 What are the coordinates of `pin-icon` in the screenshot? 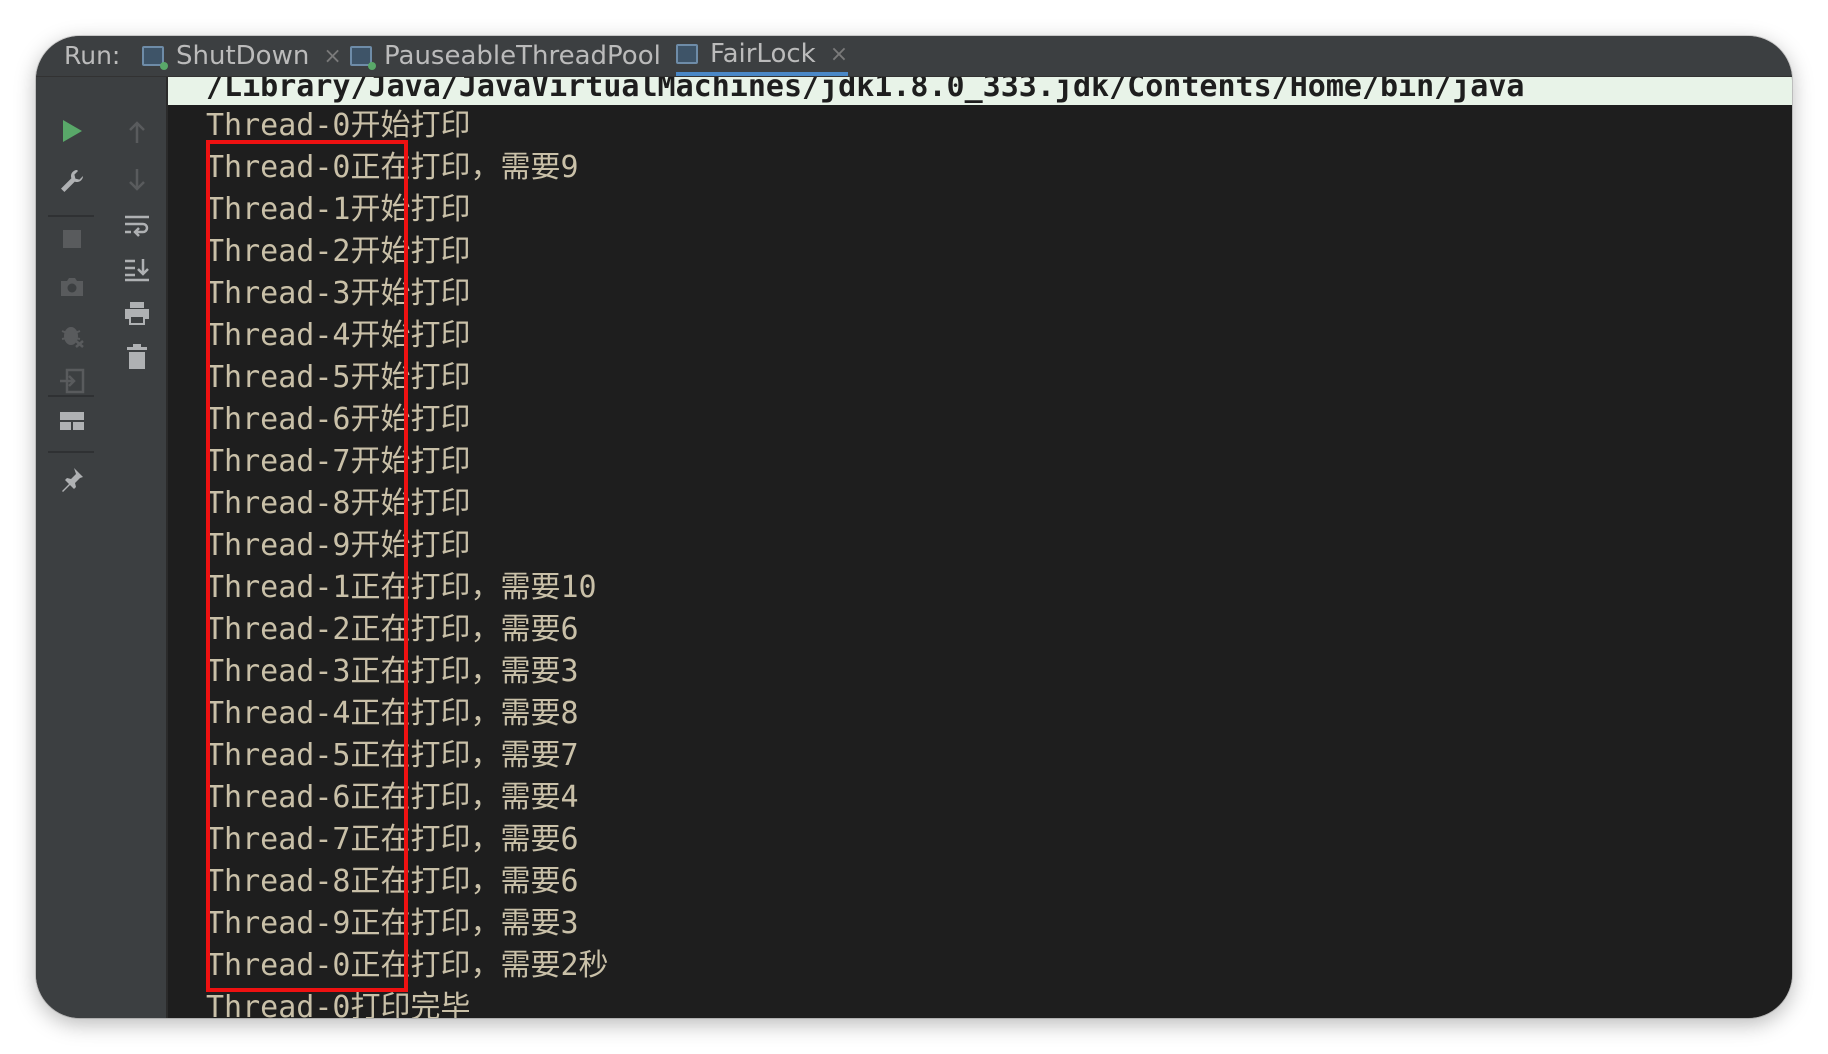 It's located at (72, 479).